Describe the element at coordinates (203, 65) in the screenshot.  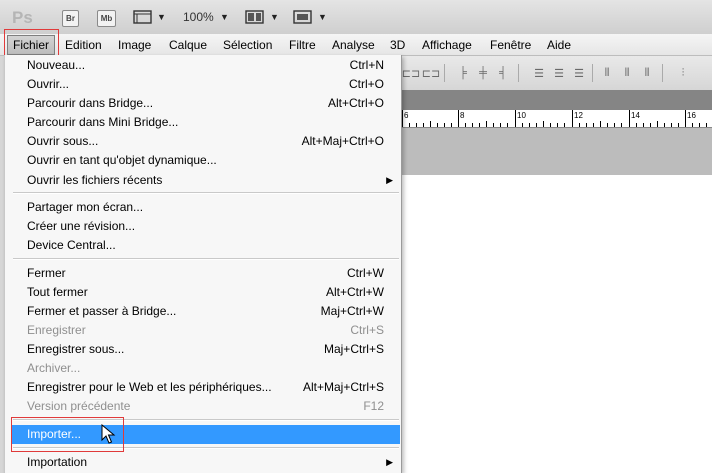
I see `menu-item-nouveau: Nouveau... Ctrl+N` at that location.